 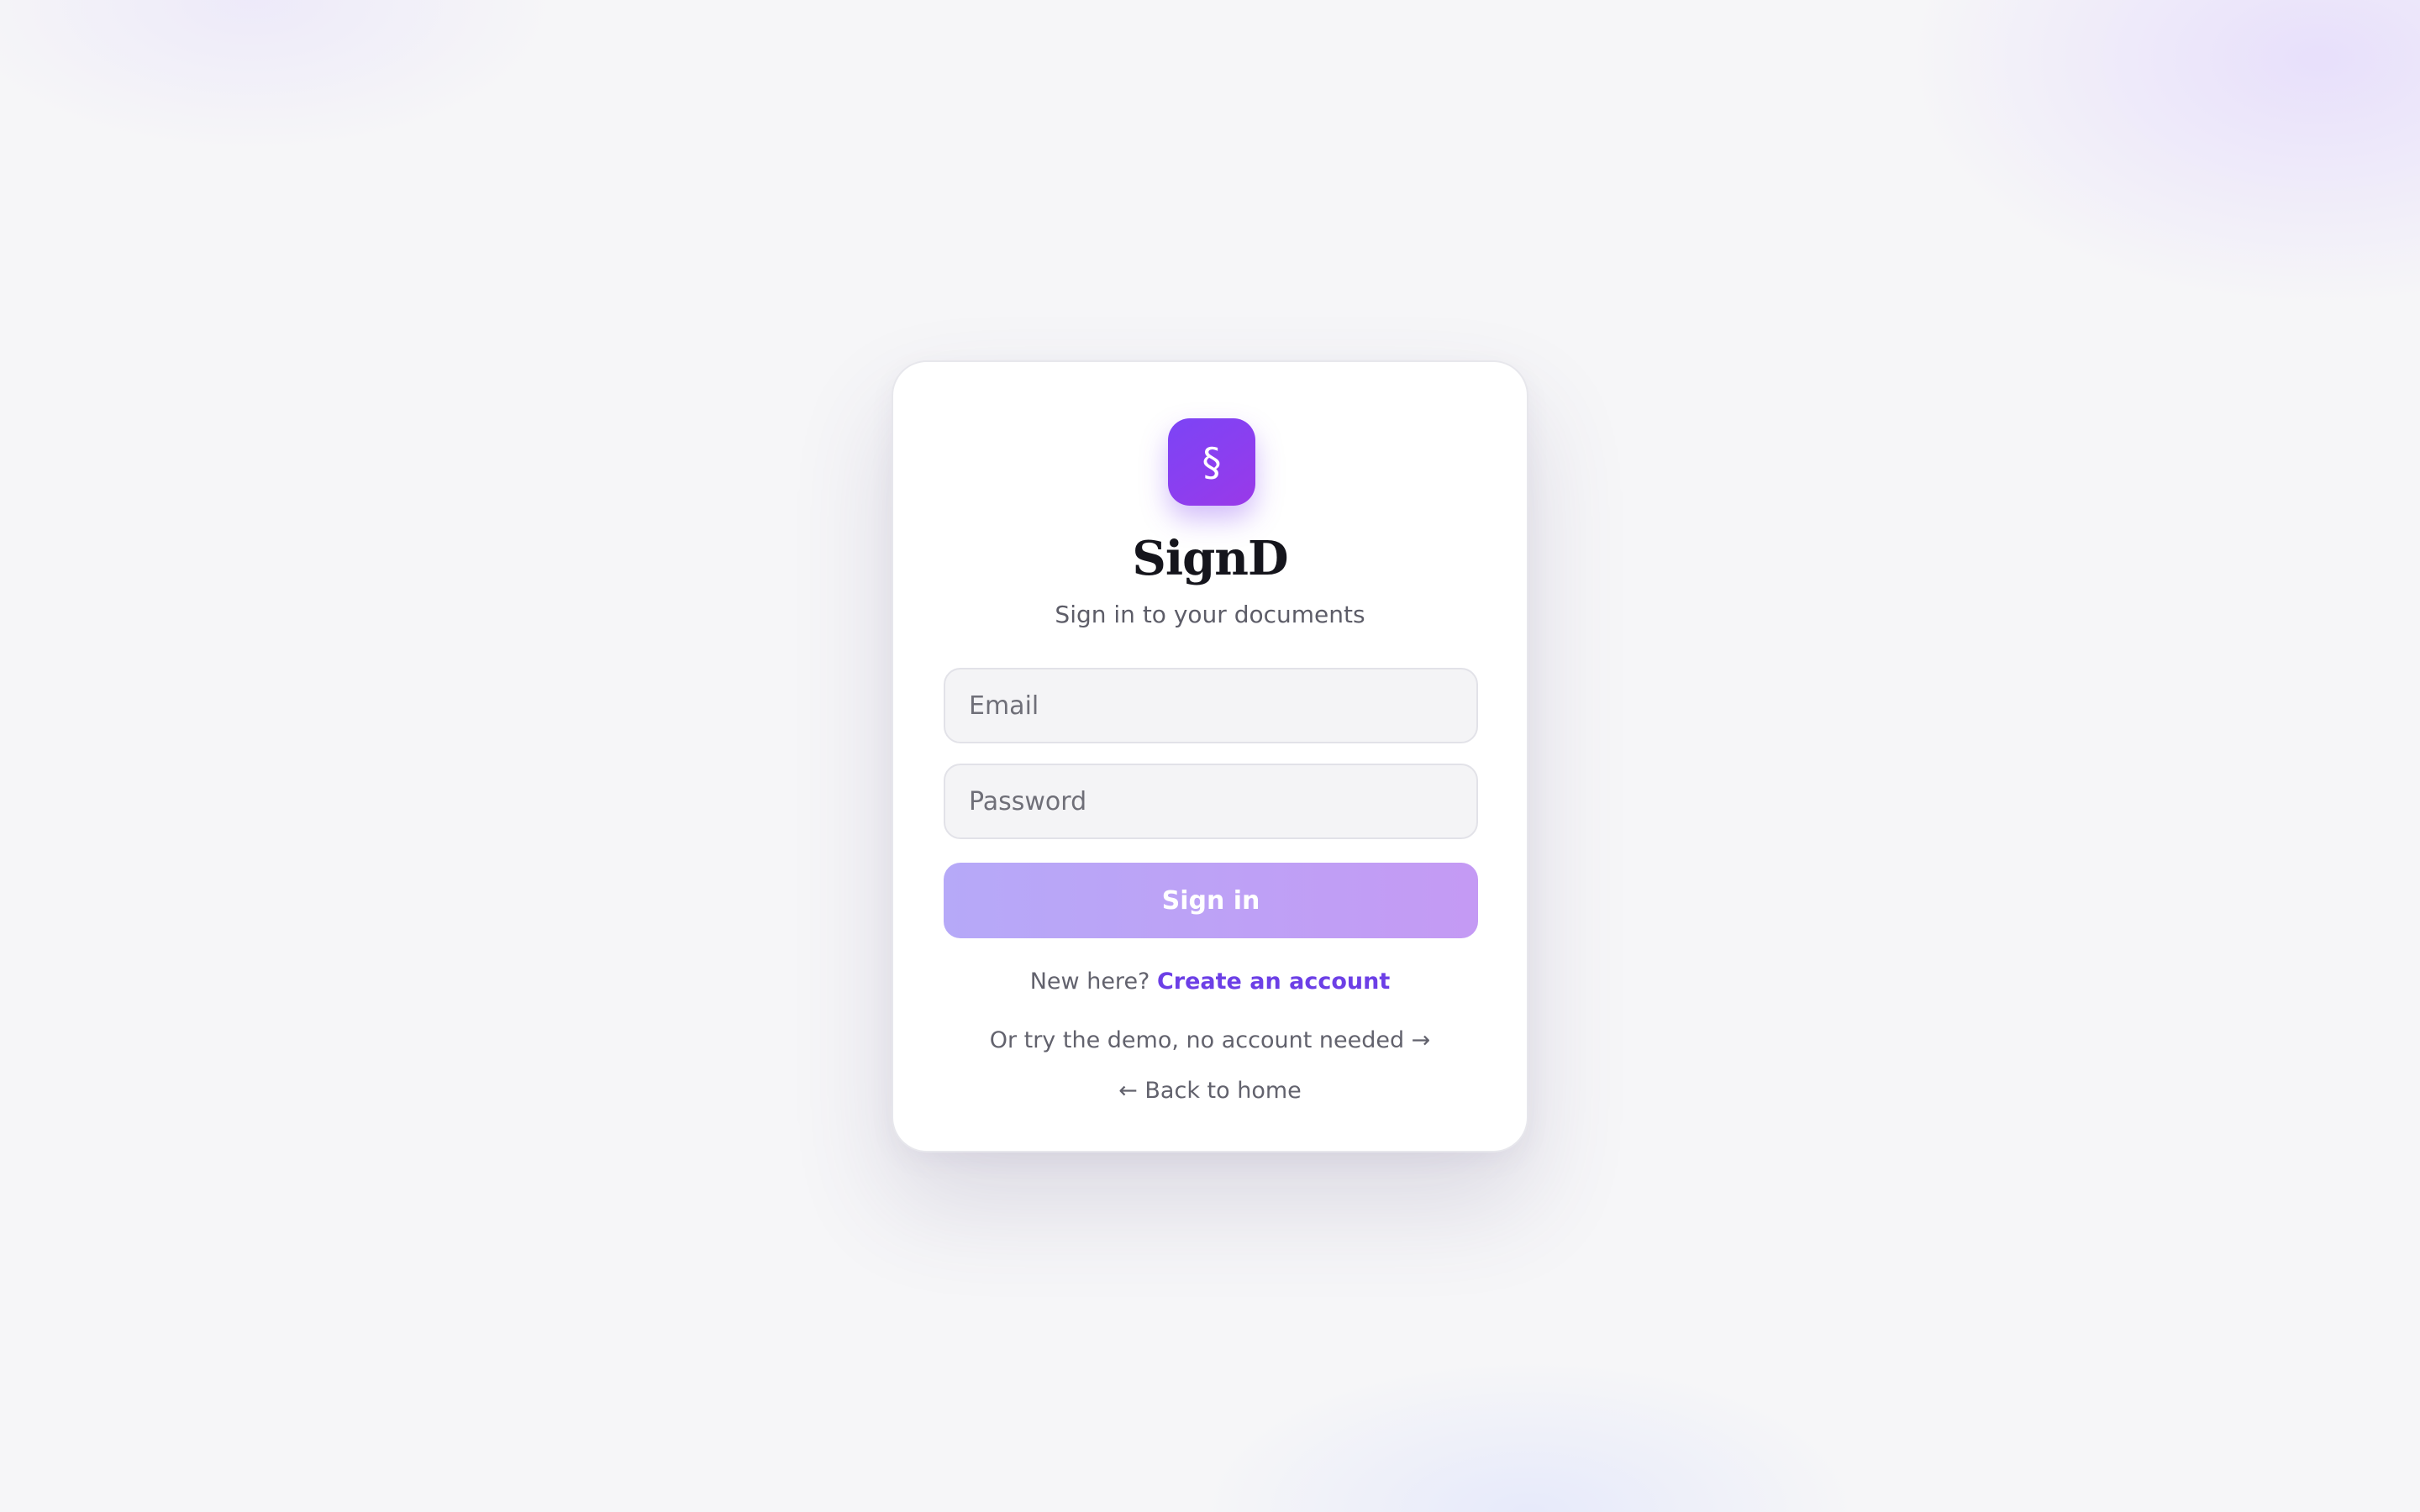 What do you see at coordinates (1273, 982) in the screenshot?
I see `create-account-link: Create an account` at bounding box center [1273, 982].